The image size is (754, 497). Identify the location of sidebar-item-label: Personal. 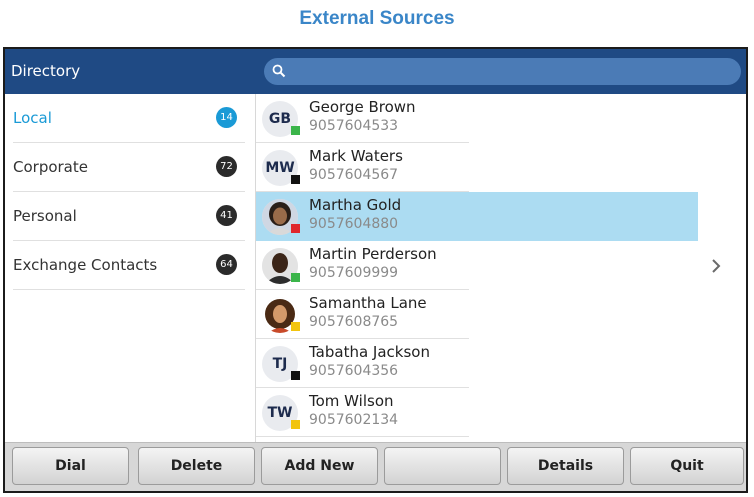
(45, 216).